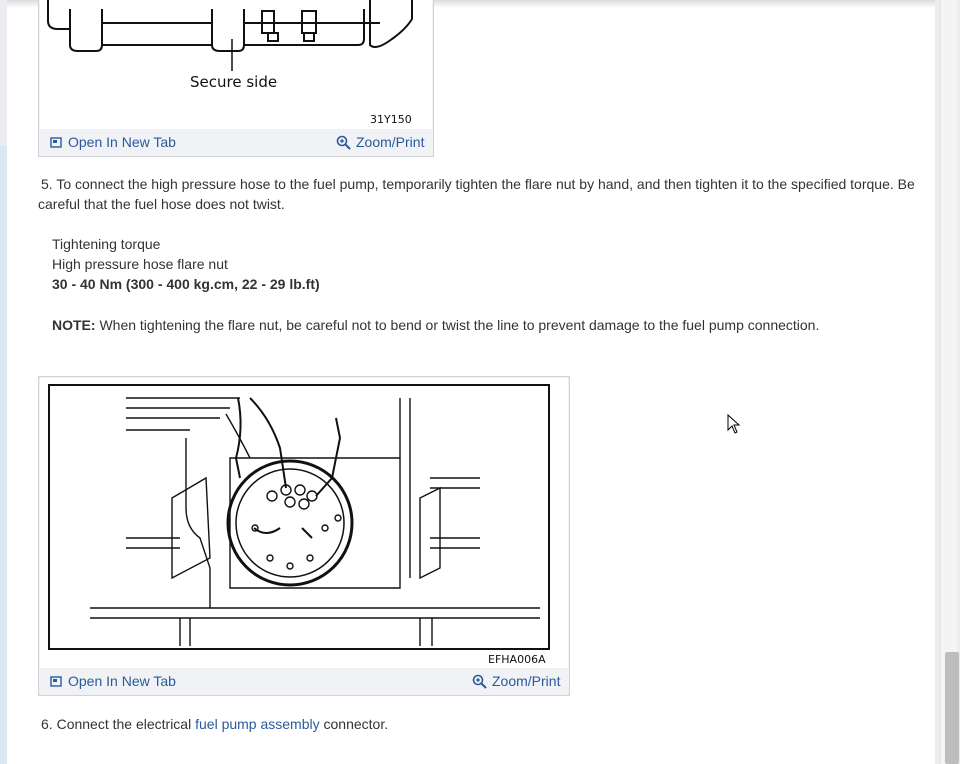  What do you see at coordinates (47, 724) in the screenshot?
I see `step-number: 6.` at bounding box center [47, 724].